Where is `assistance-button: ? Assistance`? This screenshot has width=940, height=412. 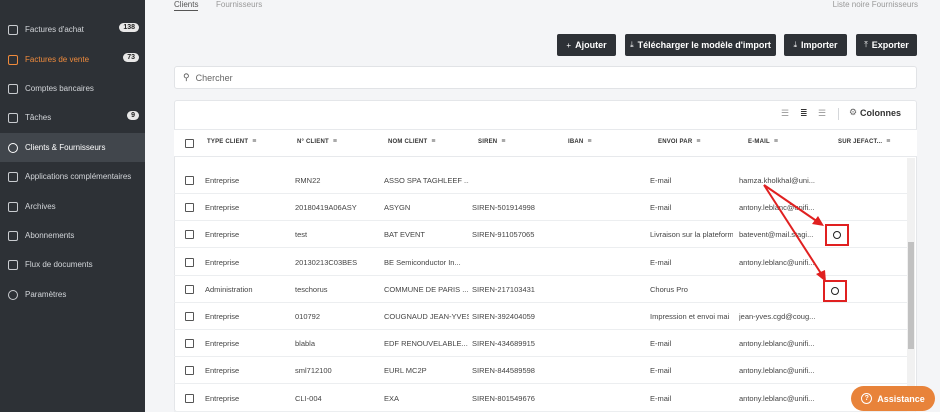 assistance-button: ? Assistance is located at coordinates (893, 398).